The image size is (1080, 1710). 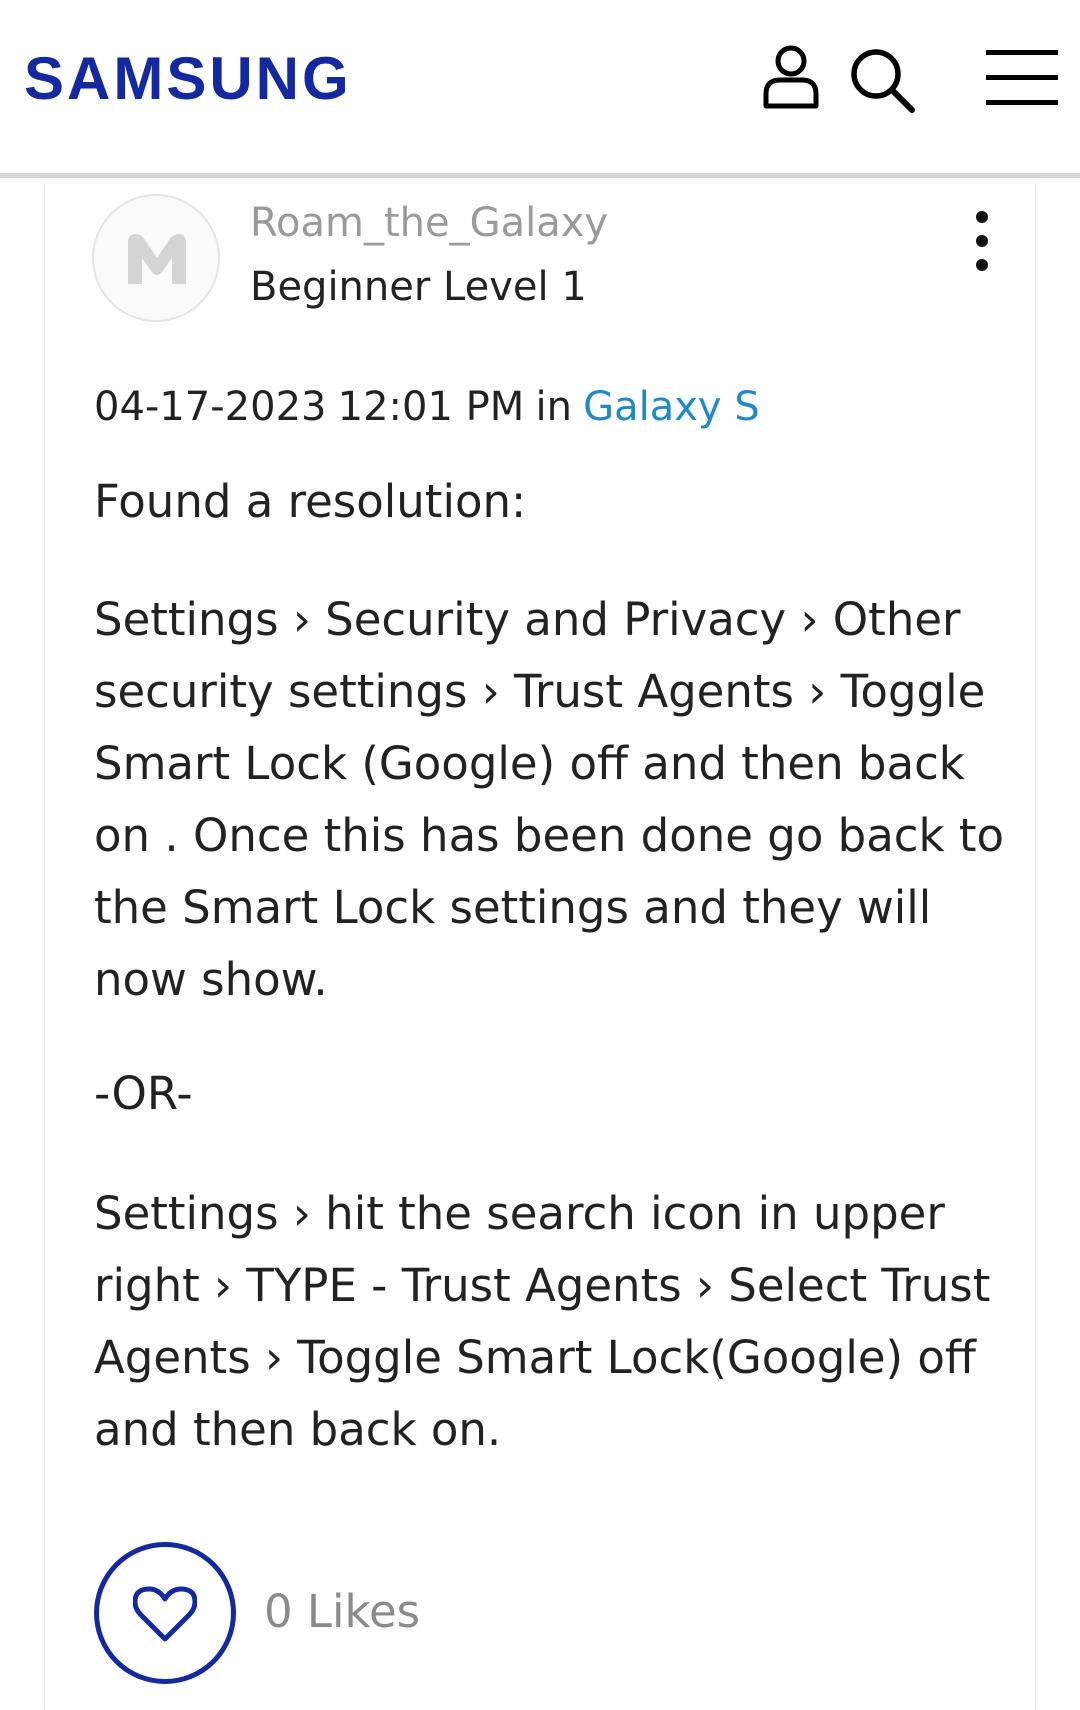 I want to click on likes-count: 0 Likes, so click(x=342, y=1611).